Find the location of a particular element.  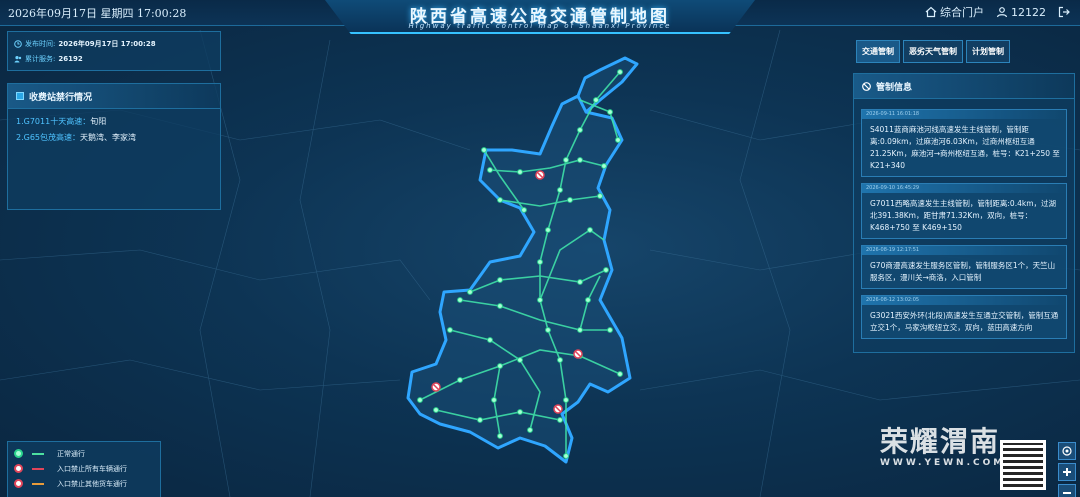

users-icon is located at coordinates (18, 58).